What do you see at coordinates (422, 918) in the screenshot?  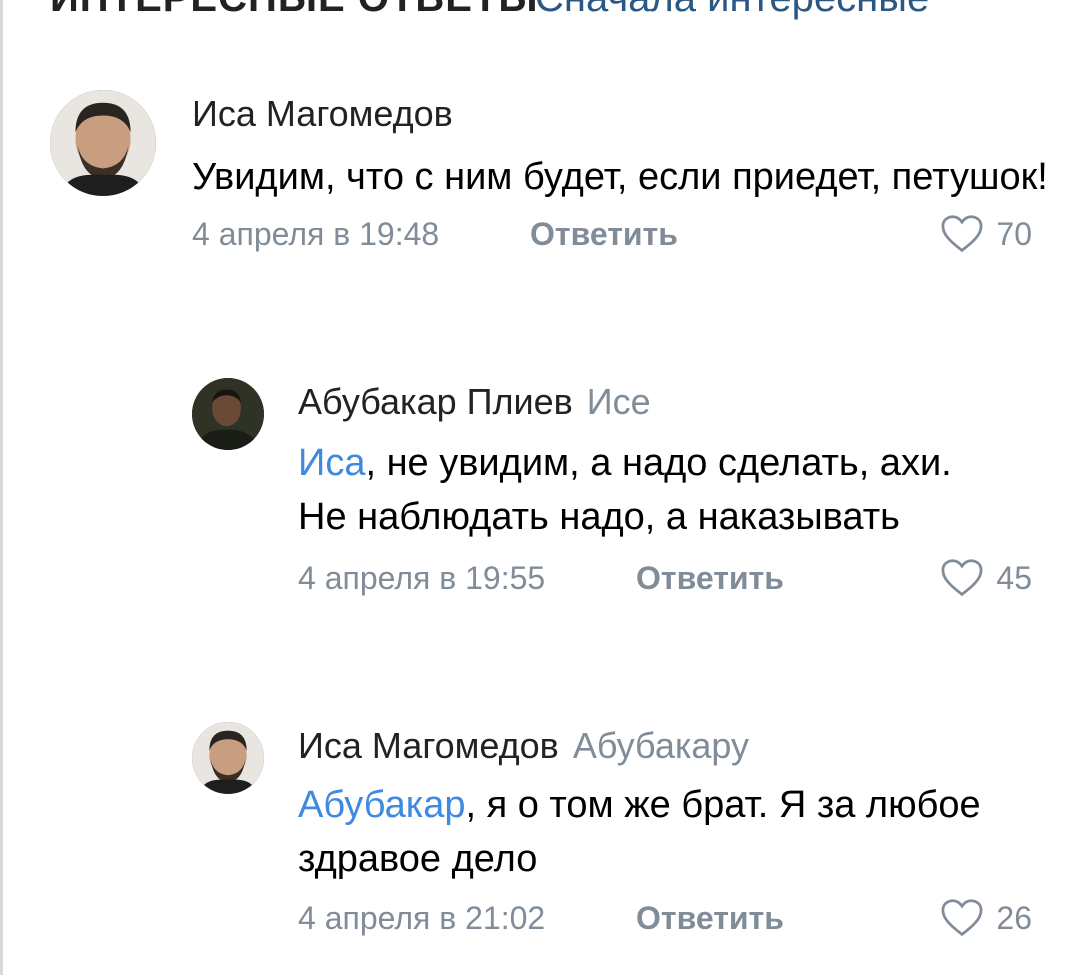 I see `comment-date: 4 апреля в 21:02` at bounding box center [422, 918].